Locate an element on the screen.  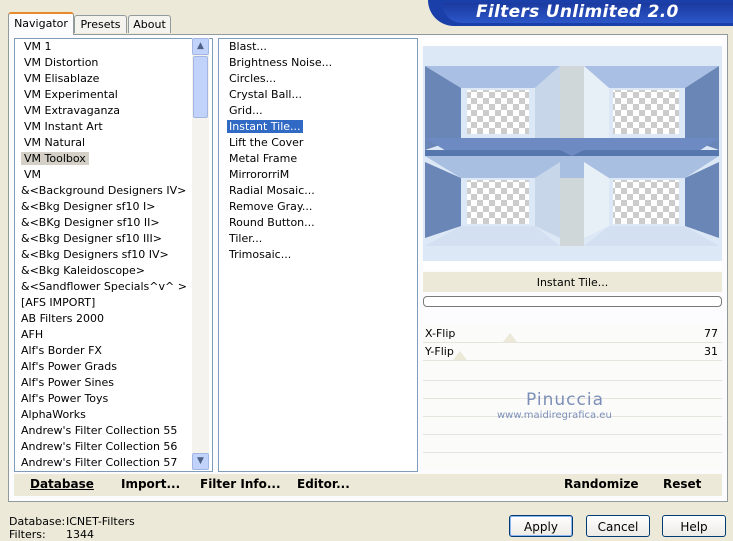
category-item: &<Background Designers IV> is located at coordinates (113, 191).